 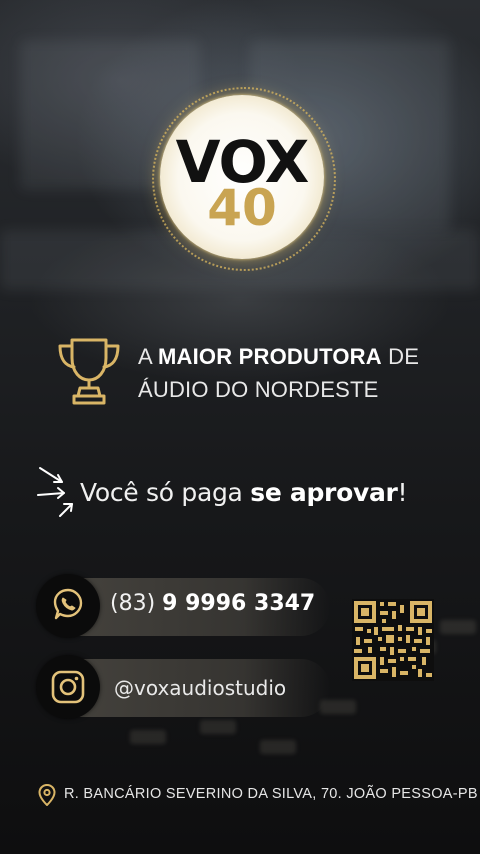 I want to click on phone-number: (83) 9 9996 3347, so click(x=212, y=603).